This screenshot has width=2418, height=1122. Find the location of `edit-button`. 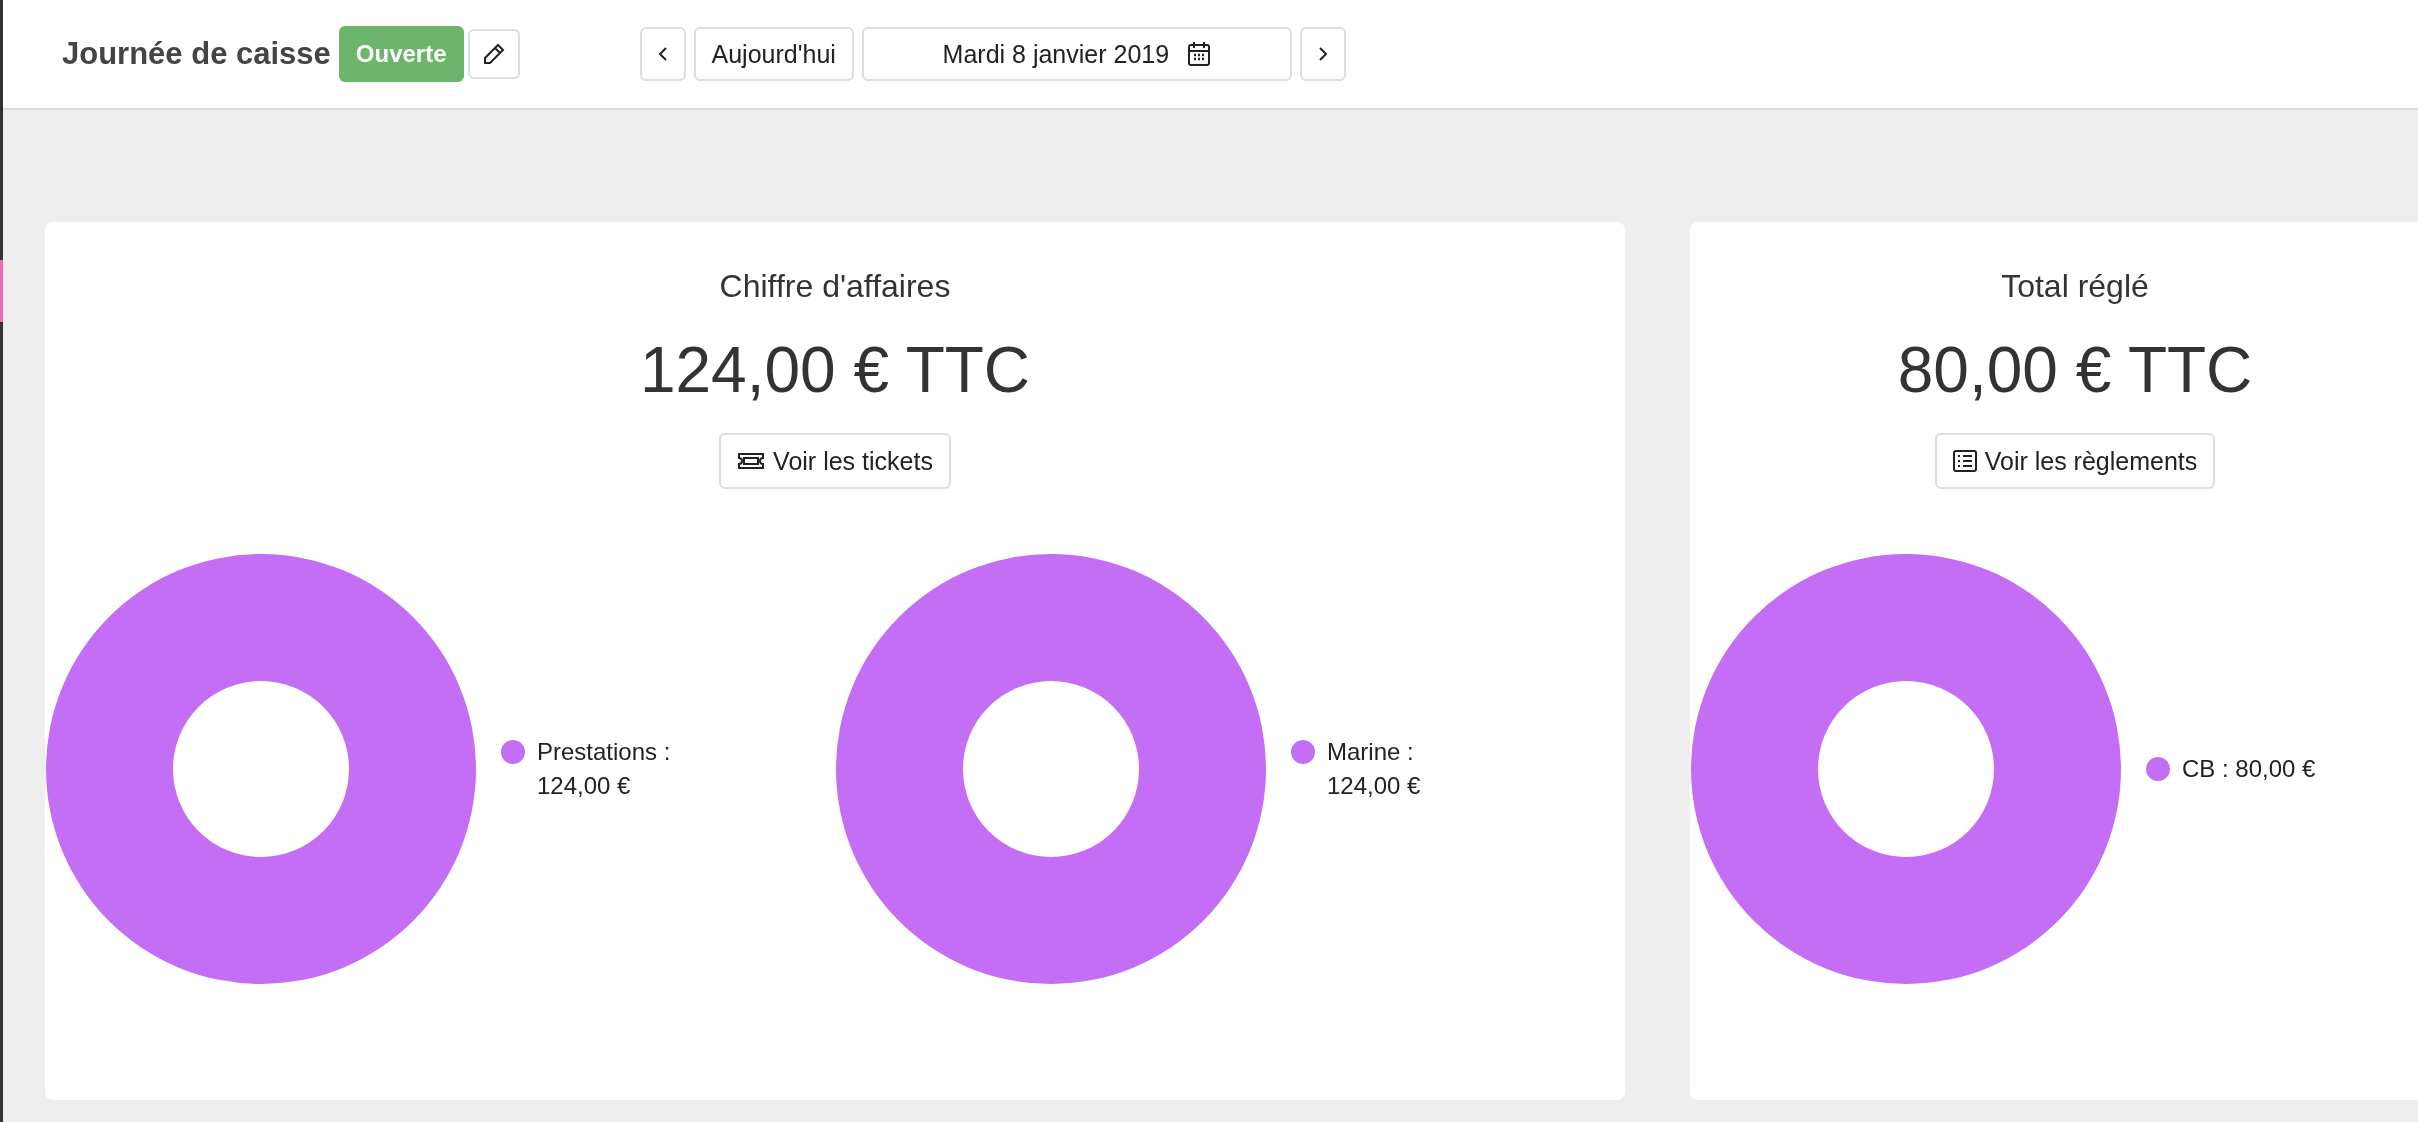

edit-button is located at coordinates (493, 54).